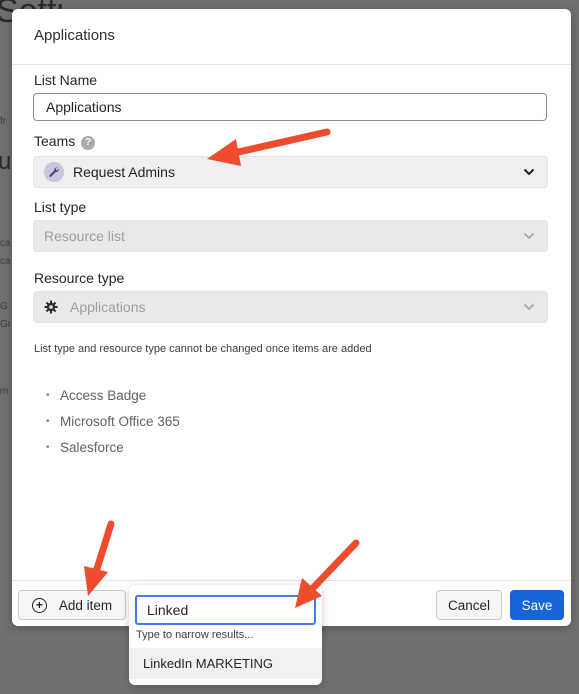 This screenshot has height=694, width=579. What do you see at coordinates (4, 391) in the screenshot?
I see `background-text: m` at bounding box center [4, 391].